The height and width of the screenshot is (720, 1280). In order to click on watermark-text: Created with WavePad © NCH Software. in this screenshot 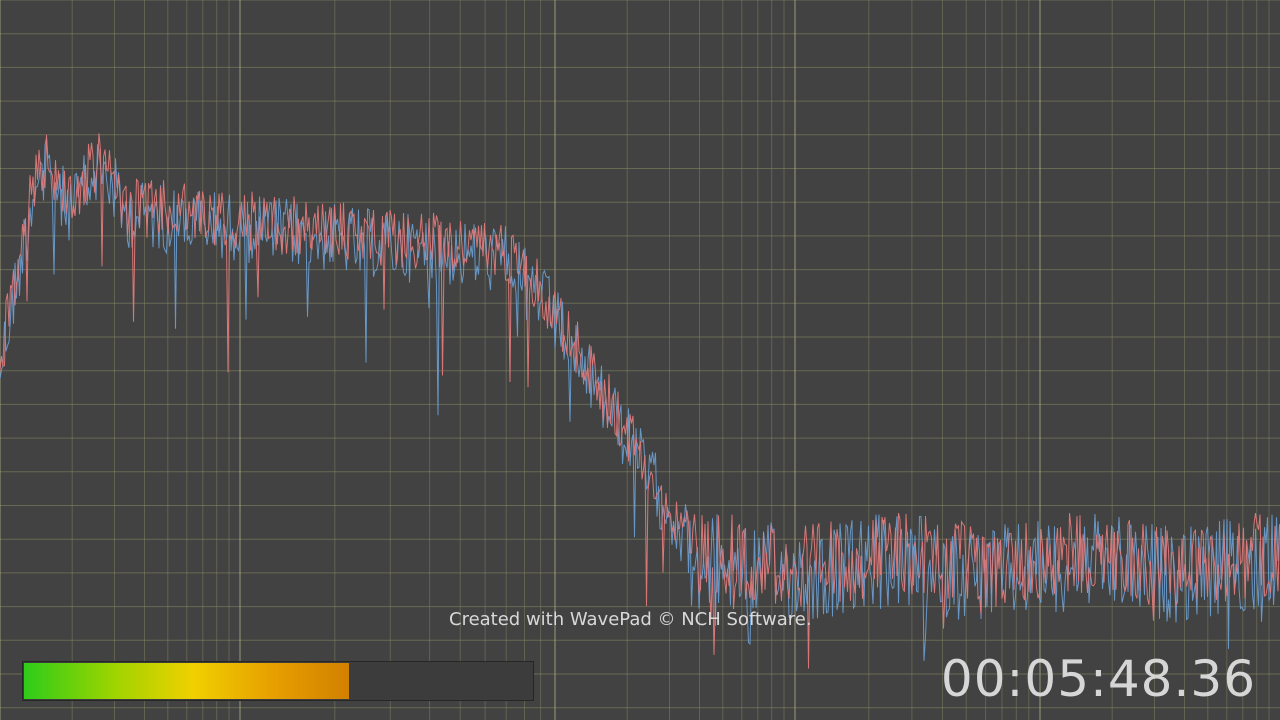, I will do `click(630, 619)`.